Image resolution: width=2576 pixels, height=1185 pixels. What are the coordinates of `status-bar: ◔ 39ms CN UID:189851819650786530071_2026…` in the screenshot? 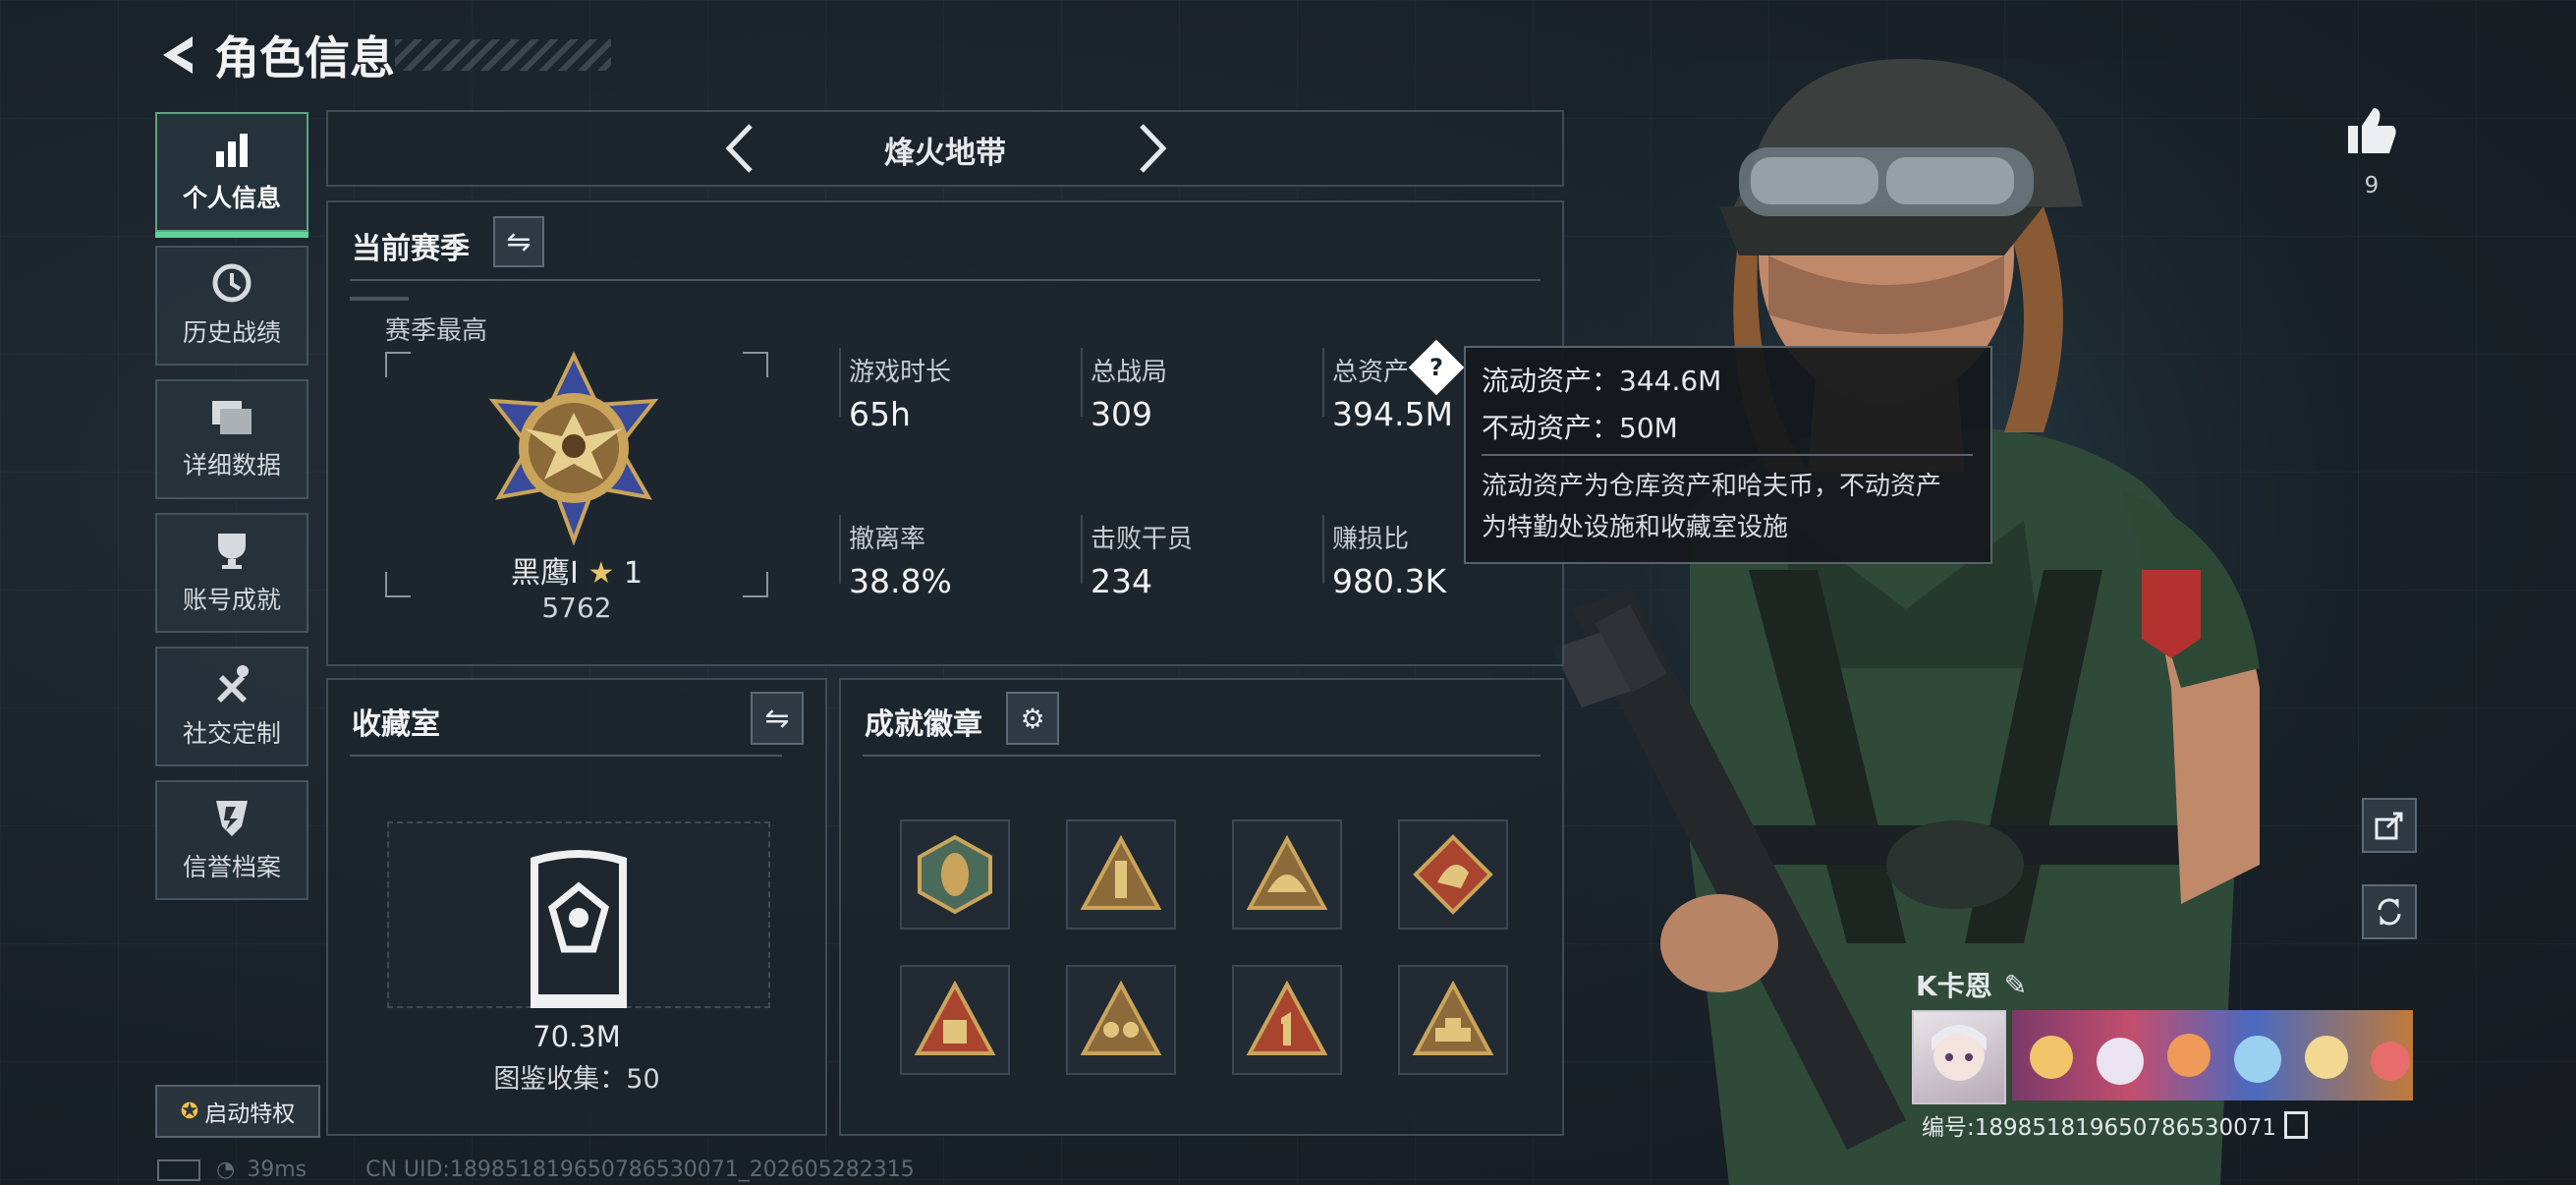 It's located at (536, 1169).